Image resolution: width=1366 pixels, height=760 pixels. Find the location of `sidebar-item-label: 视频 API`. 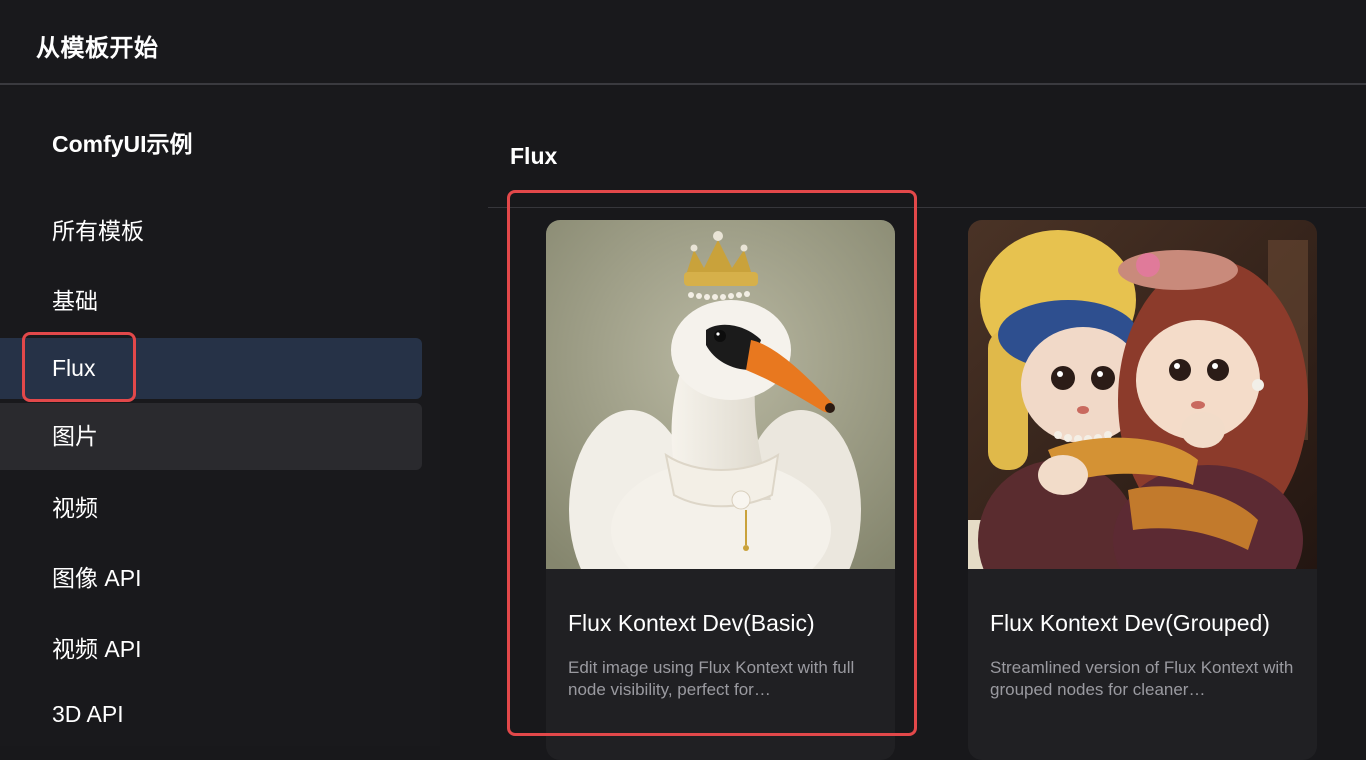

sidebar-item-label: 视频 API is located at coordinates (97, 649).